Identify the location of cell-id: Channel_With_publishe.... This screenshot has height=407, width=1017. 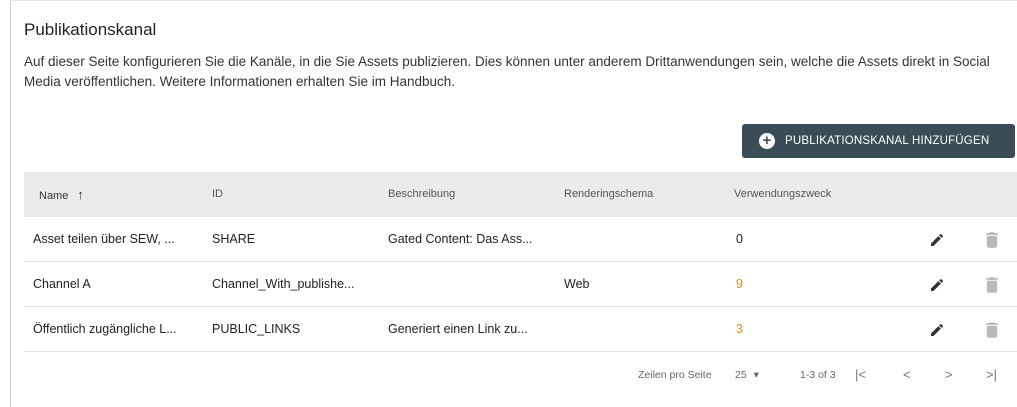
(283, 284).